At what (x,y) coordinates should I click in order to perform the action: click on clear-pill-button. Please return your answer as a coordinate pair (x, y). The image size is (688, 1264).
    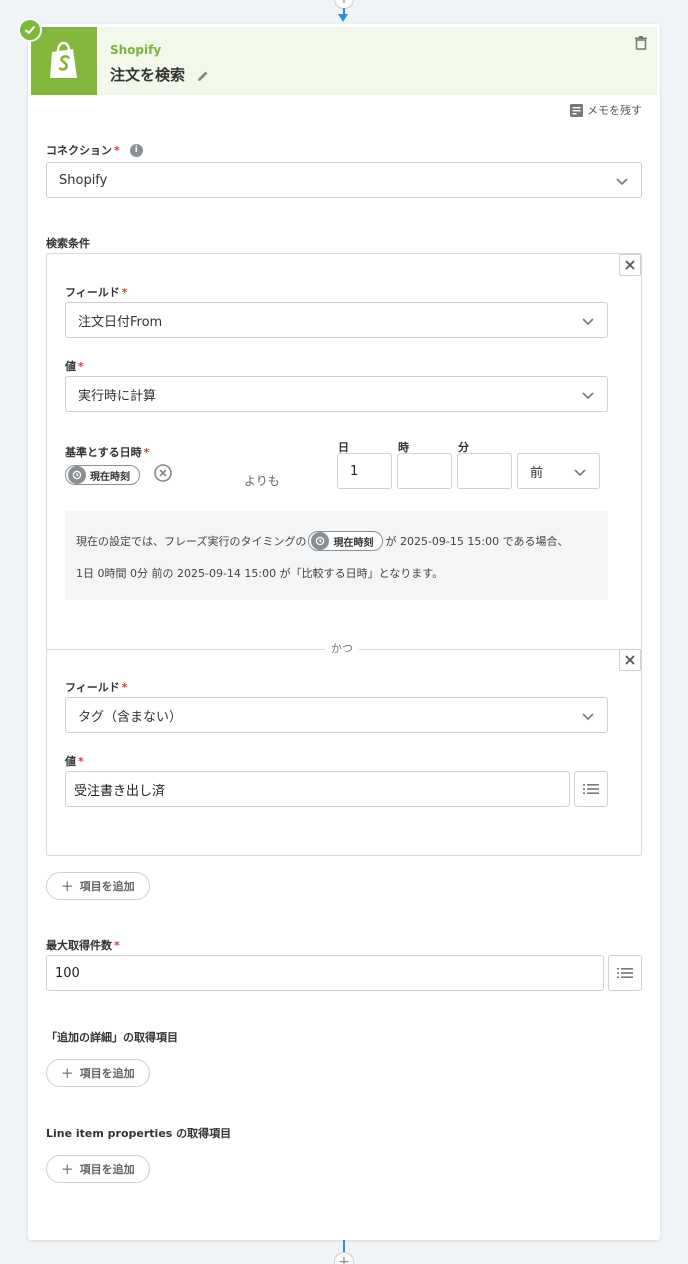
    Looking at the image, I should click on (163, 475).